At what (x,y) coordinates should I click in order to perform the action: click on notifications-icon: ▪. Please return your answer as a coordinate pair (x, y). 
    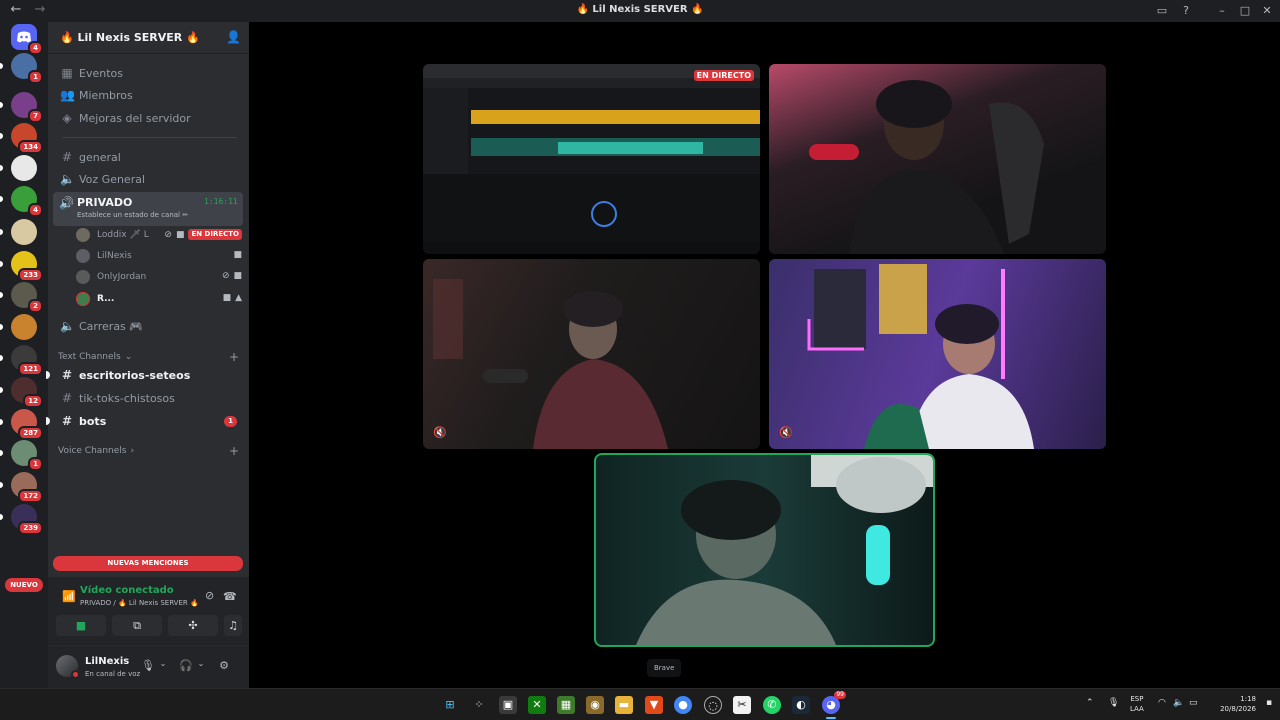
    Looking at the image, I should click on (1269, 703).